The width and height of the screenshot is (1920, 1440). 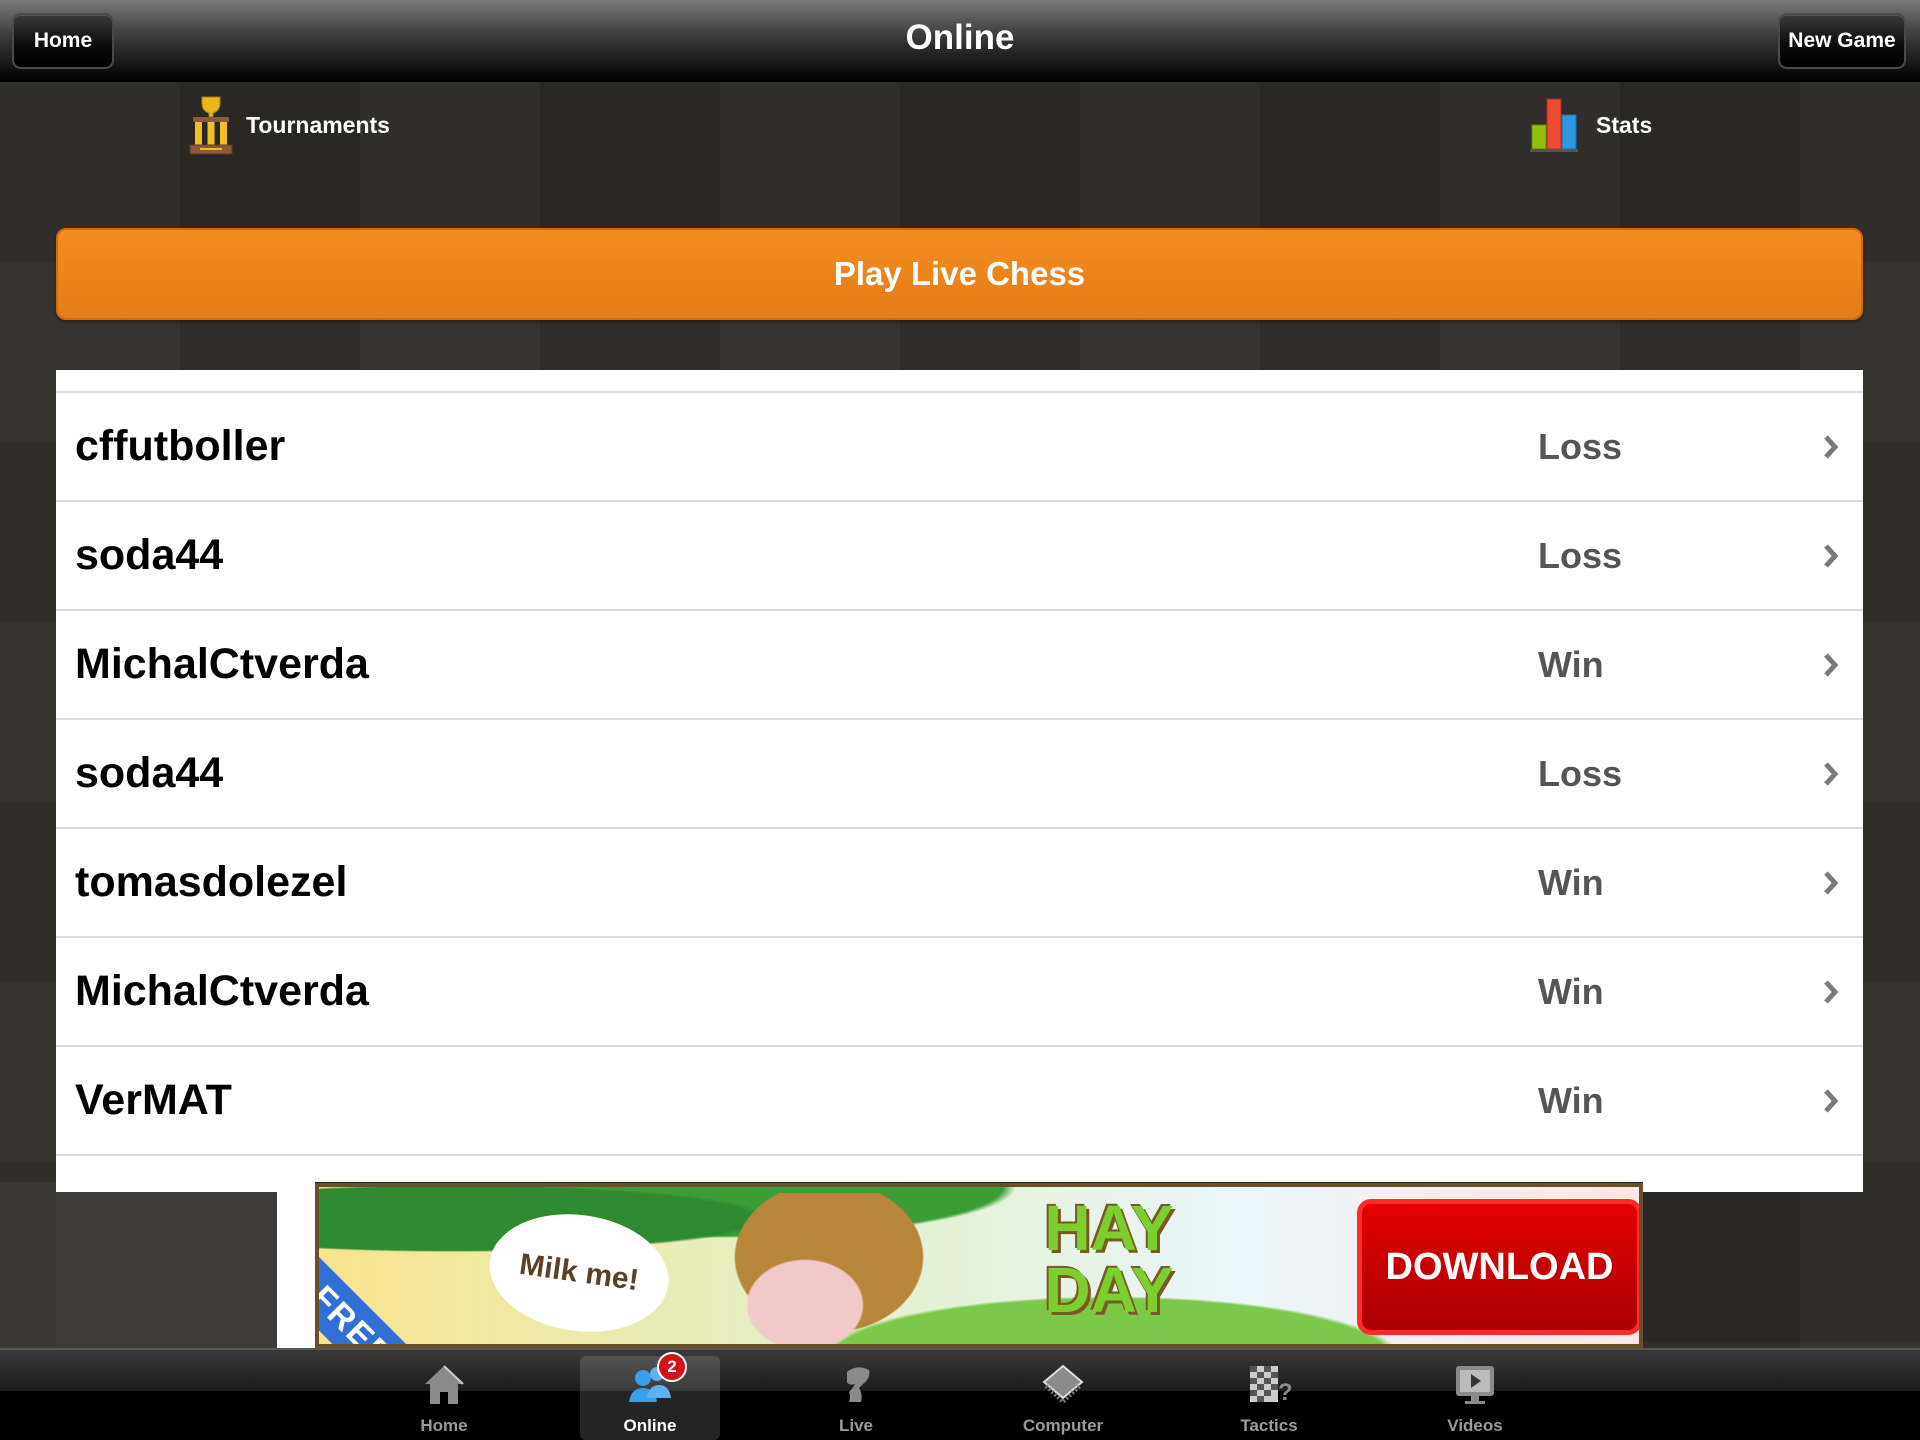 What do you see at coordinates (1557, 125) in the screenshot?
I see `bar-chart-icon` at bounding box center [1557, 125].